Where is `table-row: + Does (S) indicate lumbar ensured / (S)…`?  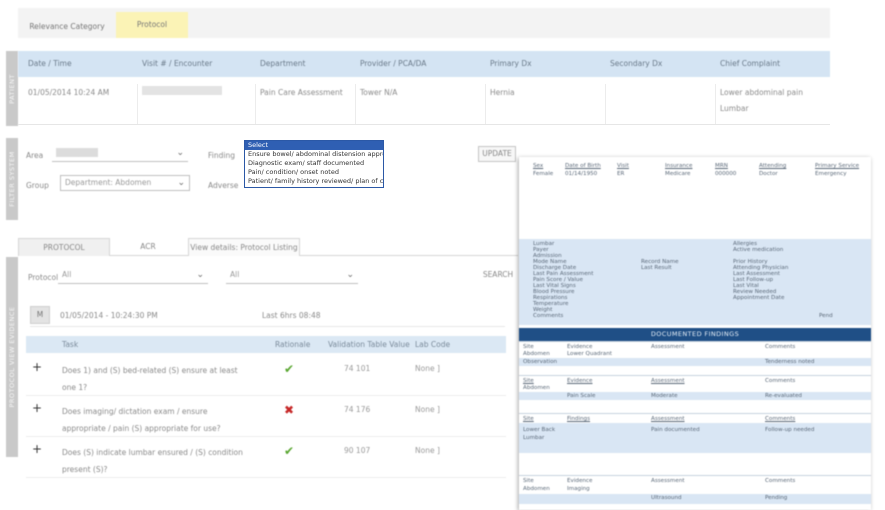 table-row: + Does (S) indicate lumbar ensured / (S)… is located at coordinates (266, 458).